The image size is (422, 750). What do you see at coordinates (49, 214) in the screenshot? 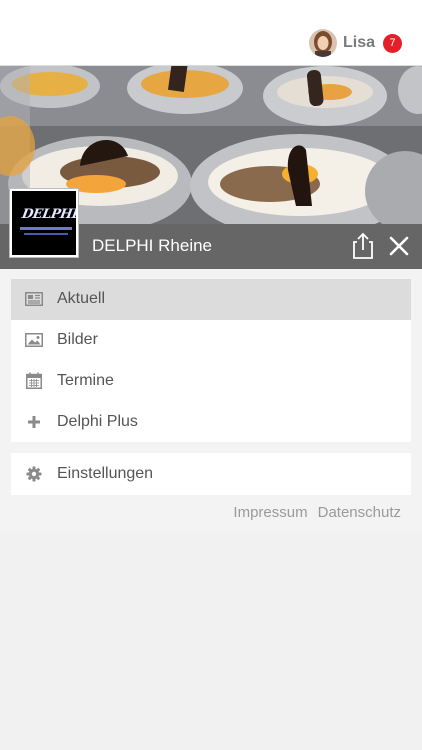
I see `venue-logo-text: DELPHI` at bounding box center [49, 214].